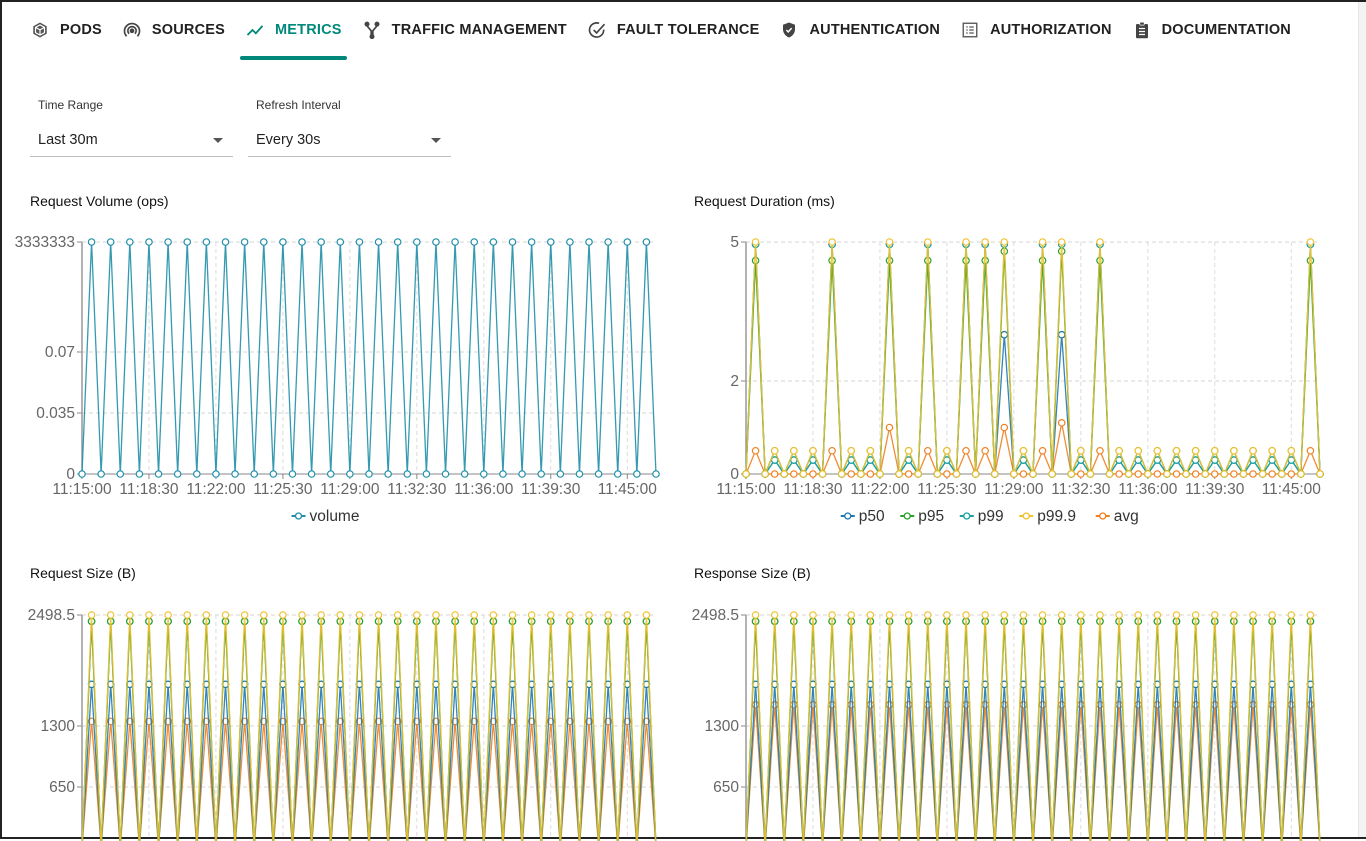  What do you see at coordinates (1117, 516) in the screenshot?
I see `legend-item-avg: avg` at bounding box center [1117, 516].